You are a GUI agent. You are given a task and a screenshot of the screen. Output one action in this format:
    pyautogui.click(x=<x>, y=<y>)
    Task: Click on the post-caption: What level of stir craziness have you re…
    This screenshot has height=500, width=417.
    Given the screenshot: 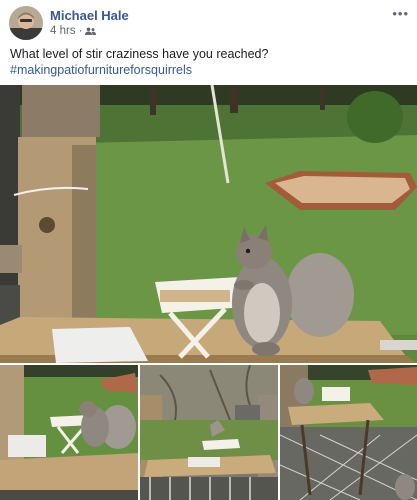 What is the action you would take?
    pyautogui.click(x=139, y=54)
    